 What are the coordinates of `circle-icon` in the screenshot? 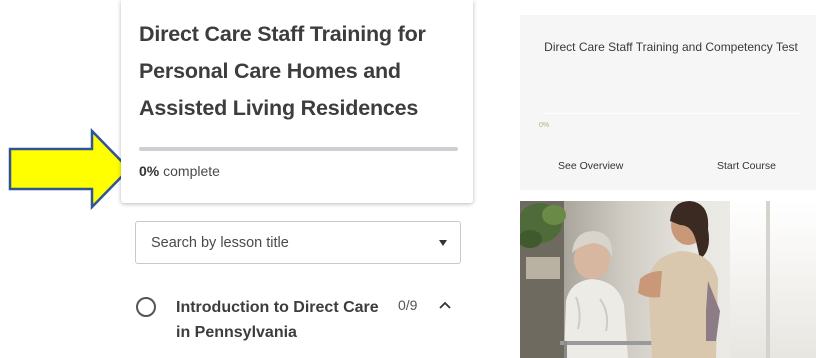 It's located at (146, 307).